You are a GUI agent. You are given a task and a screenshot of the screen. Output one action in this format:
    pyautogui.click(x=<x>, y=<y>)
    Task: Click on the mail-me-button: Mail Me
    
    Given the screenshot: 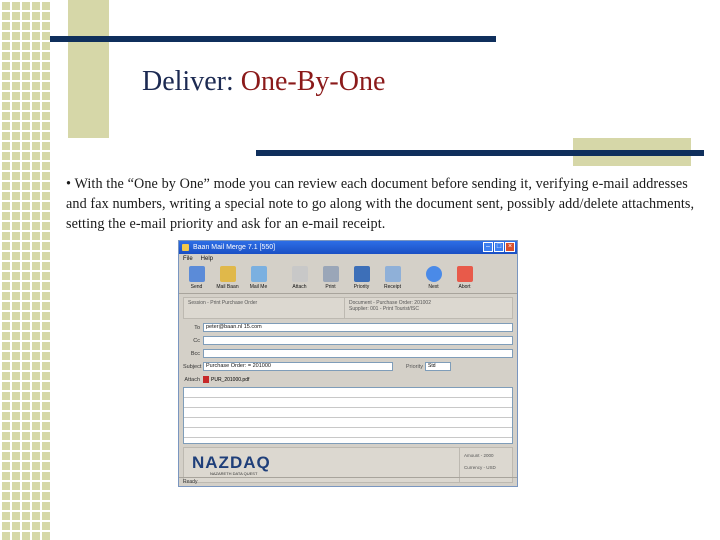 What is the action you would take?
    pyautogui.click(x=258, y=278)
    